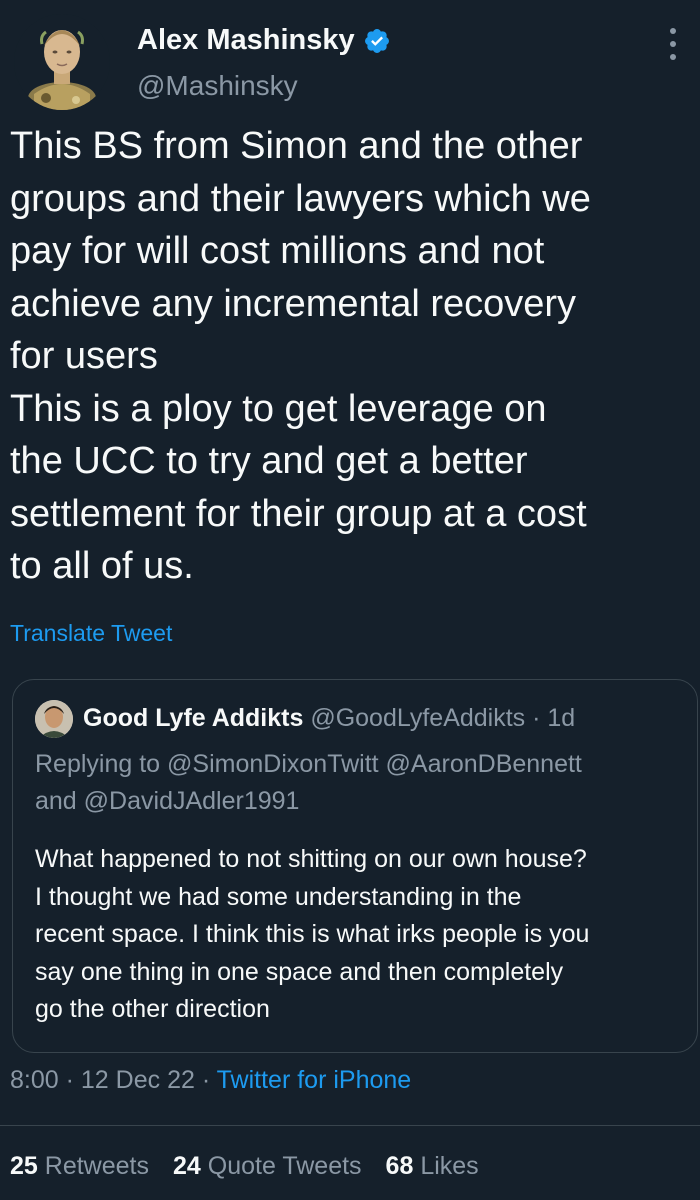  What do you see at coordinates (91, 633) in the screenshot?
I see `translate-tweet-link: Translate Tweet` at bounding box center [91, 633].